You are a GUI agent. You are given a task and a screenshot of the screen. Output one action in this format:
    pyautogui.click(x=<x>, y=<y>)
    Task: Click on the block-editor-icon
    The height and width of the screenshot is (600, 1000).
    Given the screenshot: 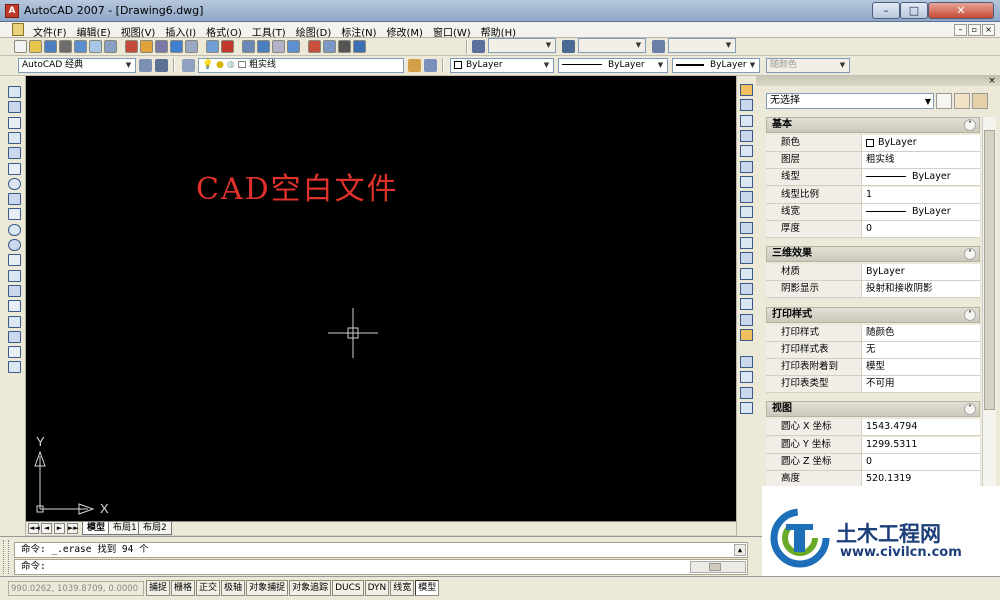 What is the action you would take?
    pyautogui.click(x=191, y=46)
    